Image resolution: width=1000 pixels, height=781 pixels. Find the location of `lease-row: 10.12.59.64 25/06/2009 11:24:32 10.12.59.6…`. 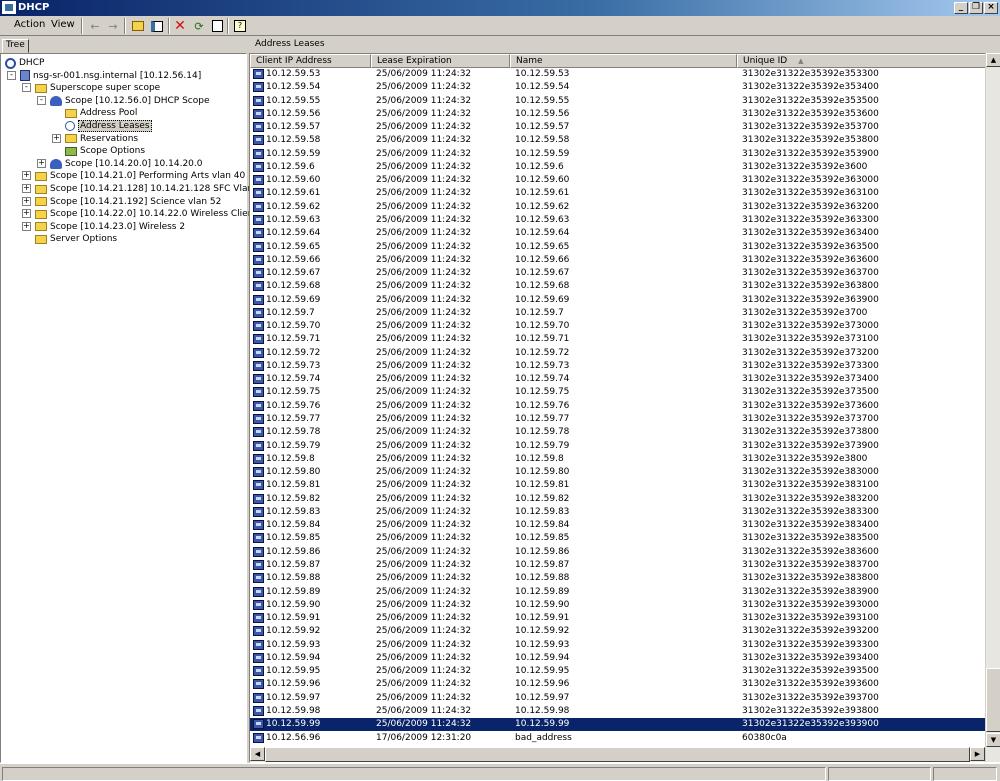

lease-row: 10.12.59.64 25/06/2009 11:24:32 10.12.59.6… is located at coordinates (617, 233).